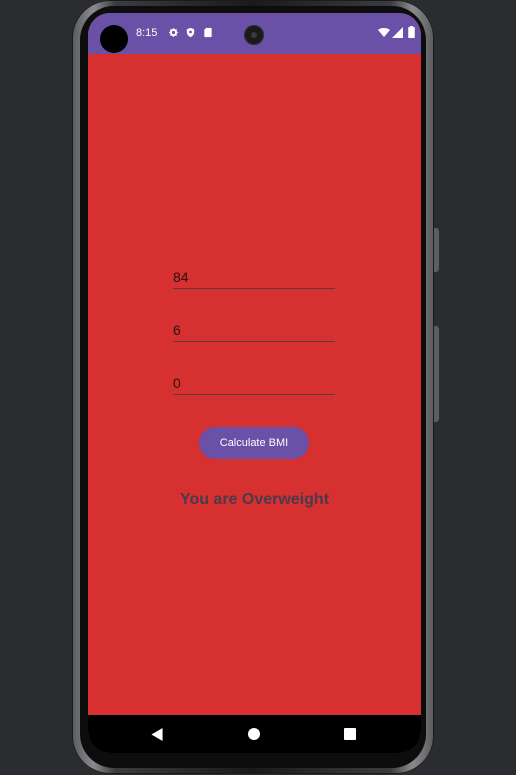 The height and width of the screenshot is (775, 516). I want to click on sd-card-icon, so click(208, 32).